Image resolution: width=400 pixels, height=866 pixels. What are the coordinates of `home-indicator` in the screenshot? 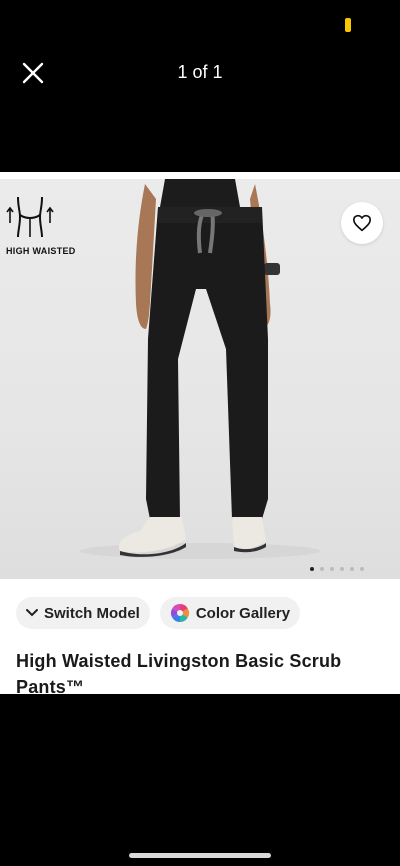 It's located at (200, 855).